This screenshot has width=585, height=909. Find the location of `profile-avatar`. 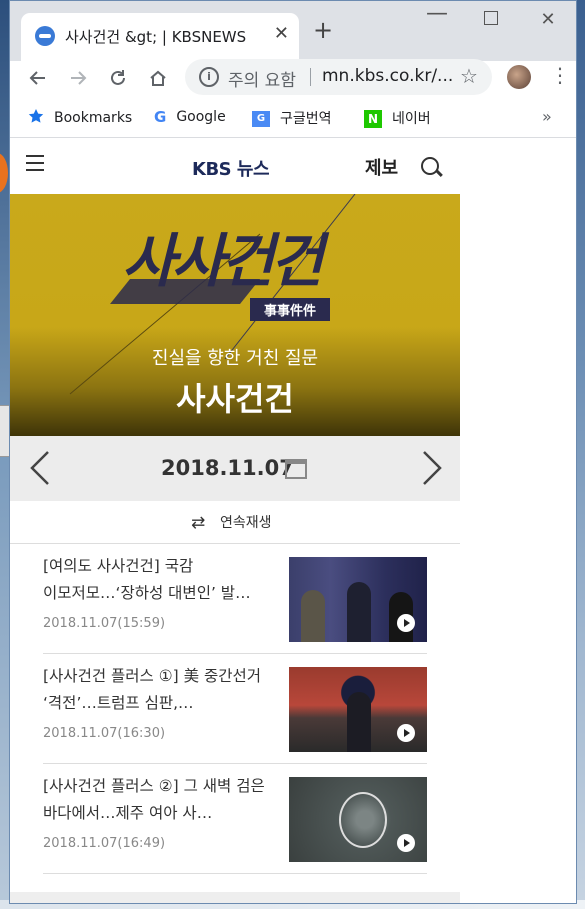

profile-avatar is located at coordinates (519, 77).